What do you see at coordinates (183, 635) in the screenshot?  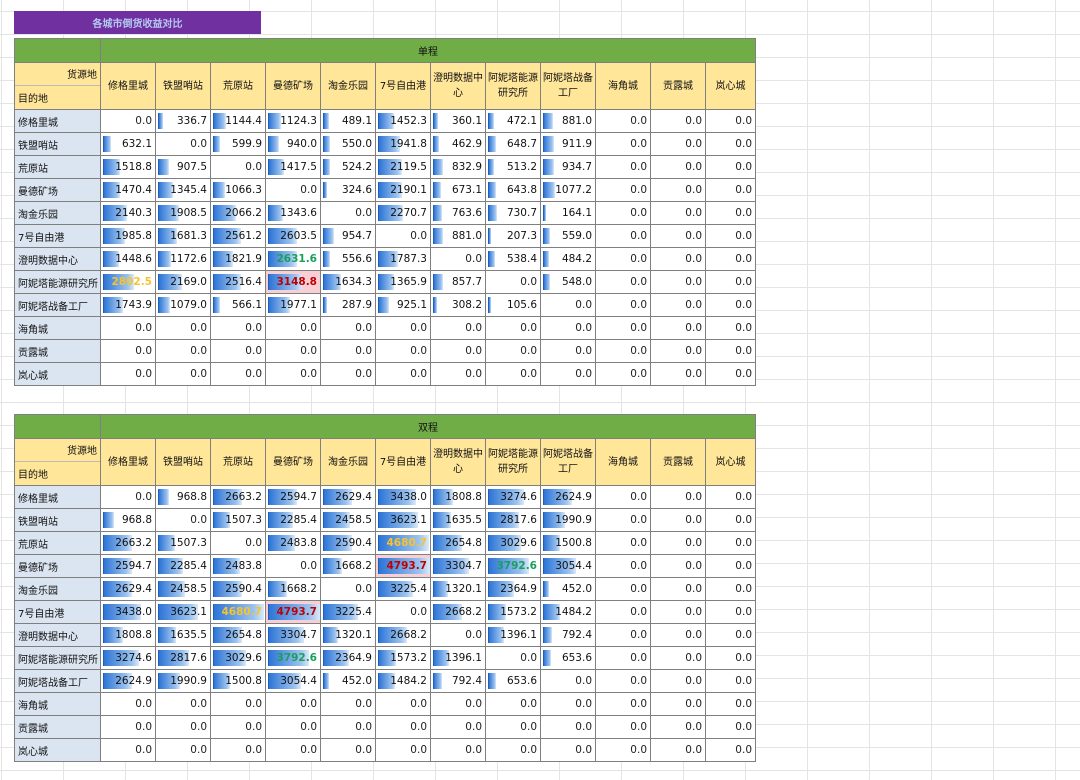 I see `value-cell: 1635.5` at bounding box center [183, 635].